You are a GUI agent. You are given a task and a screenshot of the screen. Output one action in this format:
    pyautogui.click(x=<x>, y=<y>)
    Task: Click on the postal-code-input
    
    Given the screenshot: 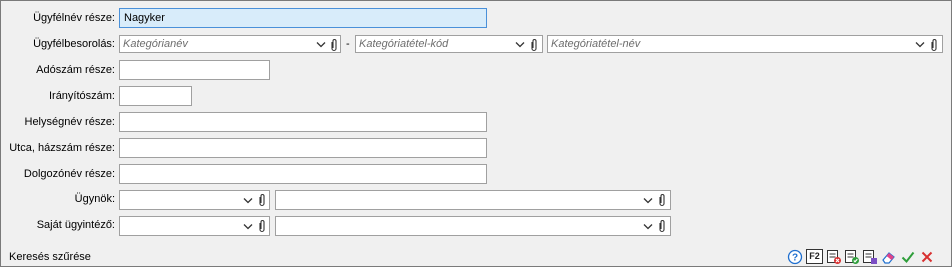 What is the action you would take?
    pyautogui.click(x=155, y=96)
    